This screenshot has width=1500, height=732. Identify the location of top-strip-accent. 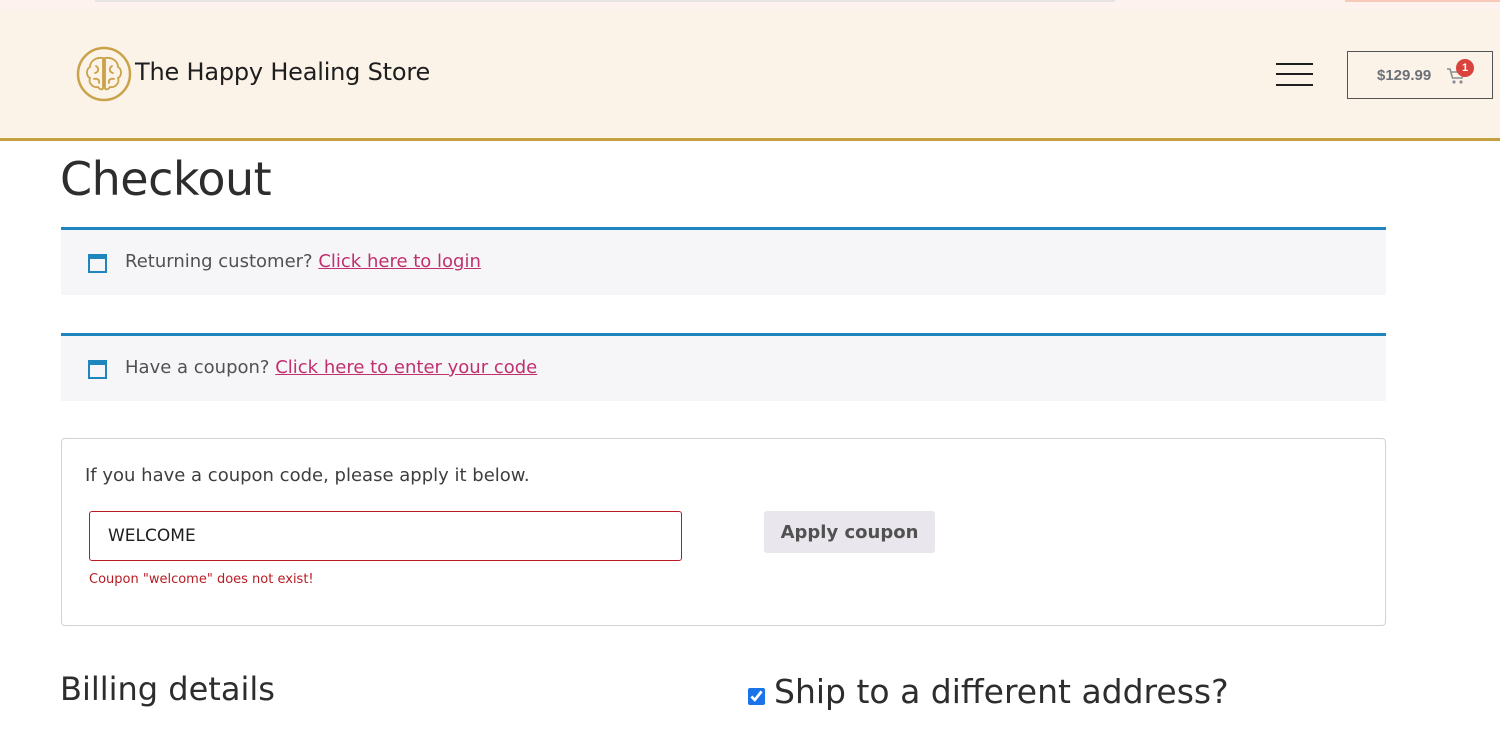
(1422, 1).